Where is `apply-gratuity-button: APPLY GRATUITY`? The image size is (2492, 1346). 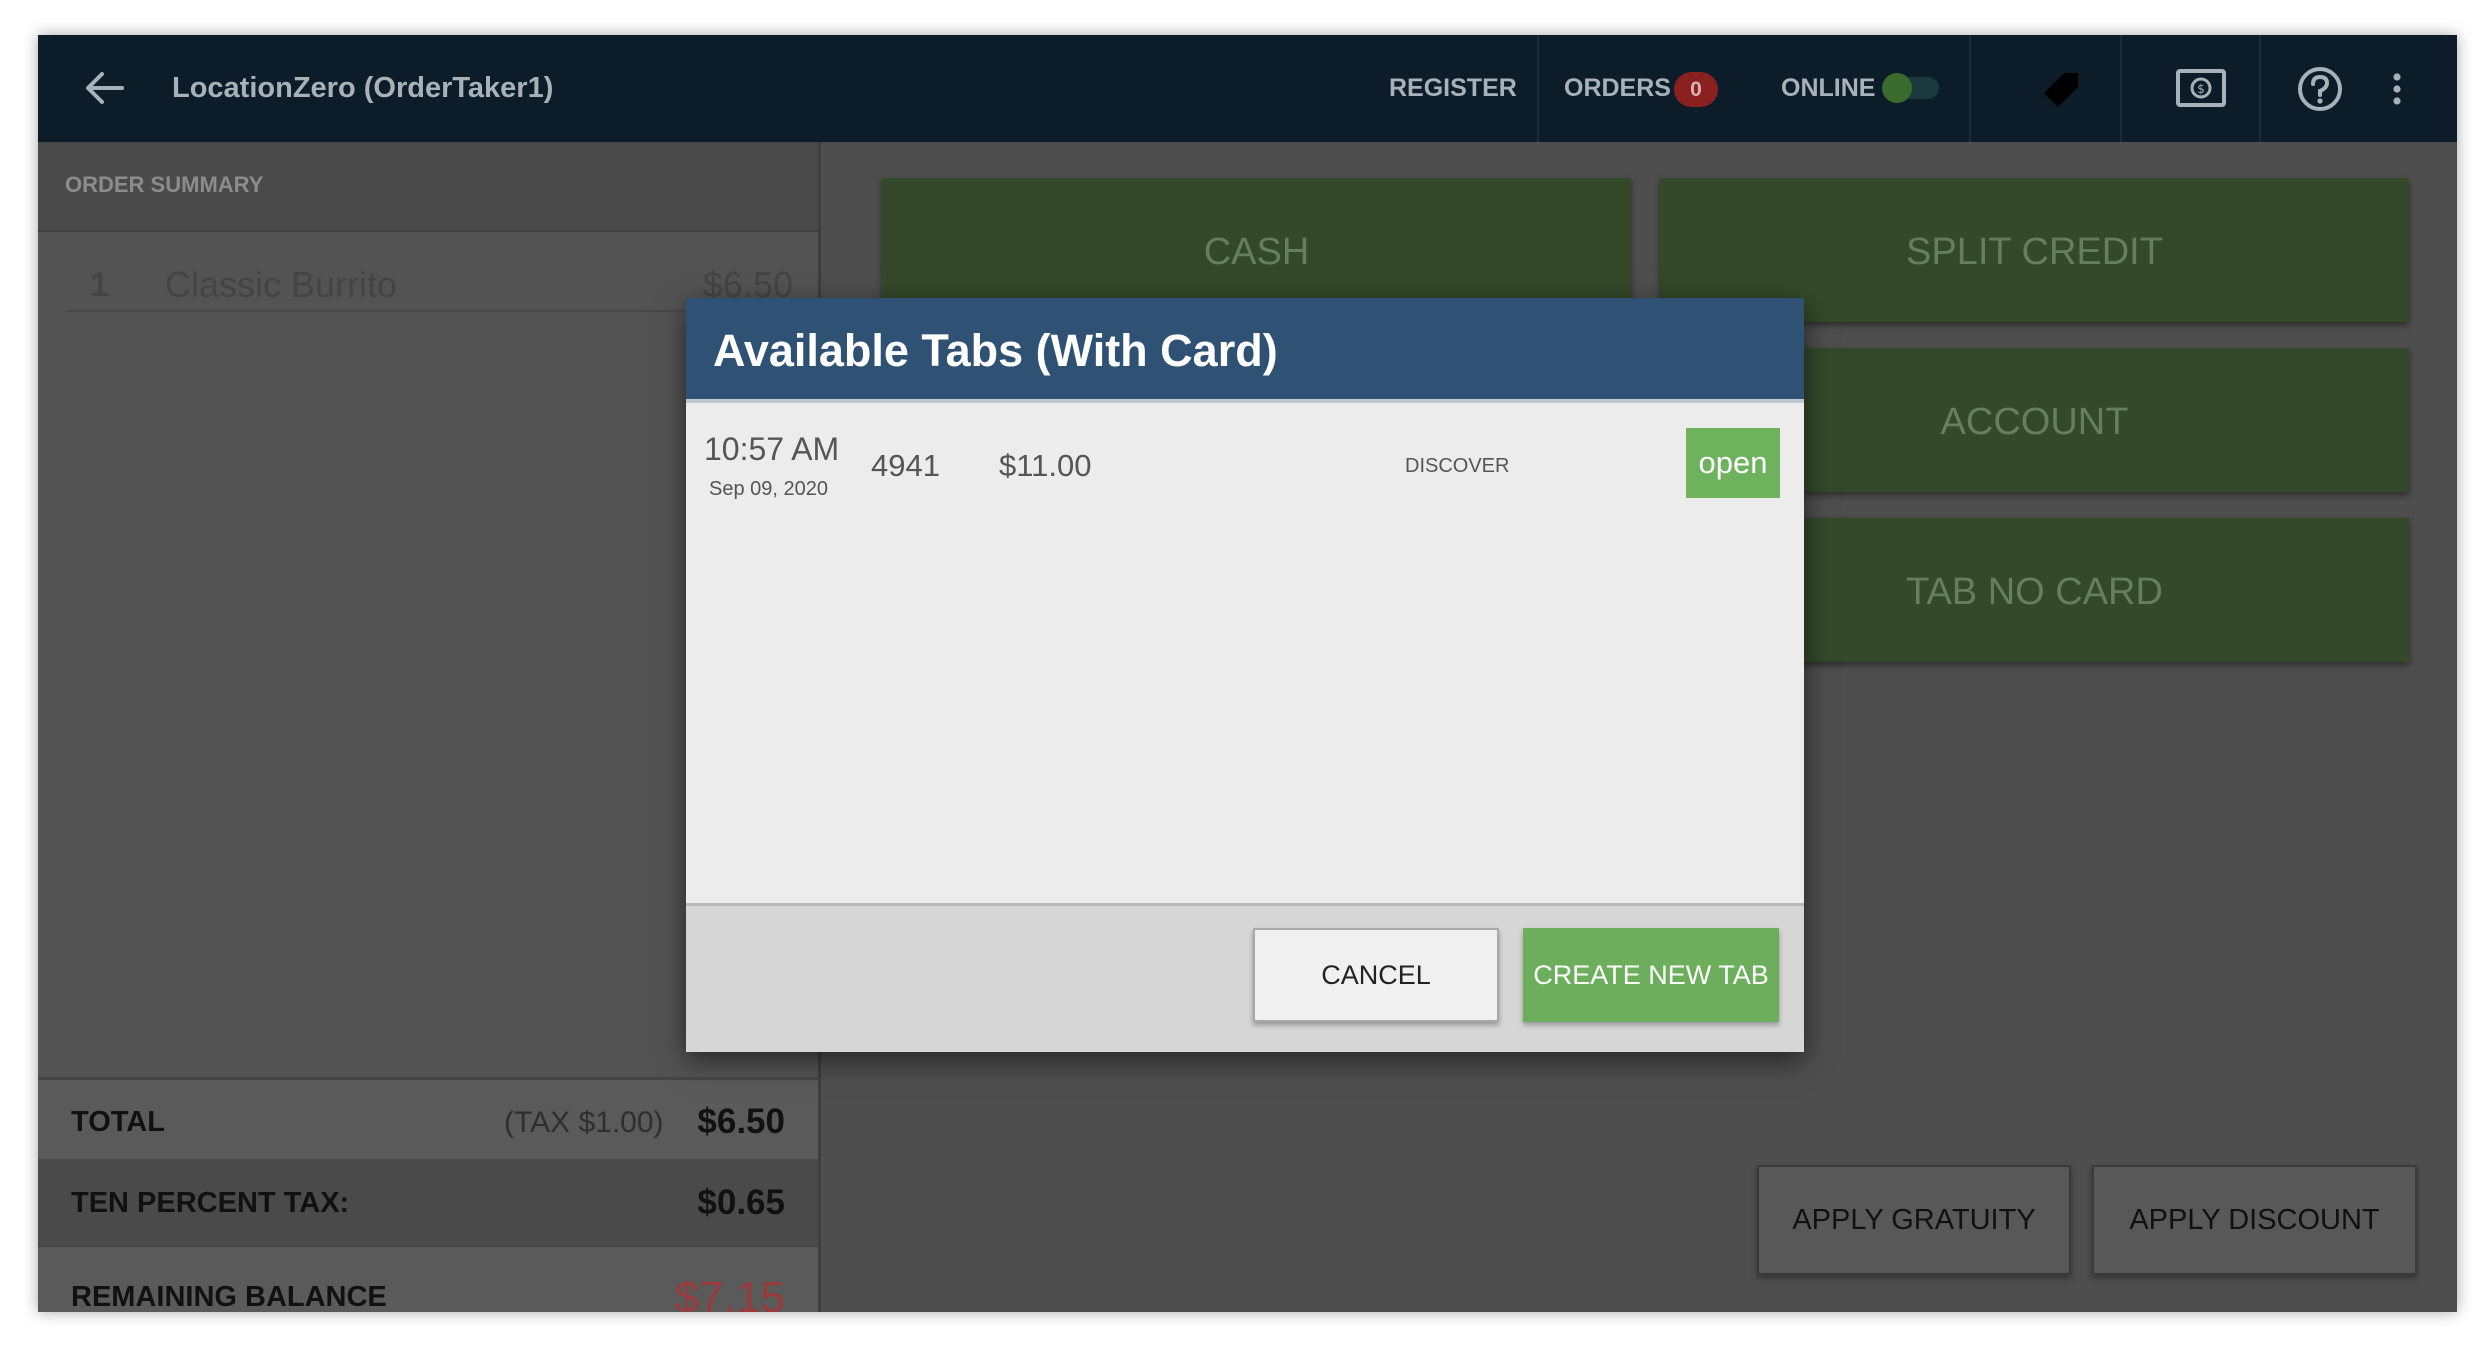 apply-gratuity-button: APPLY GRATUITY is located at coordinates (1914, 1220).